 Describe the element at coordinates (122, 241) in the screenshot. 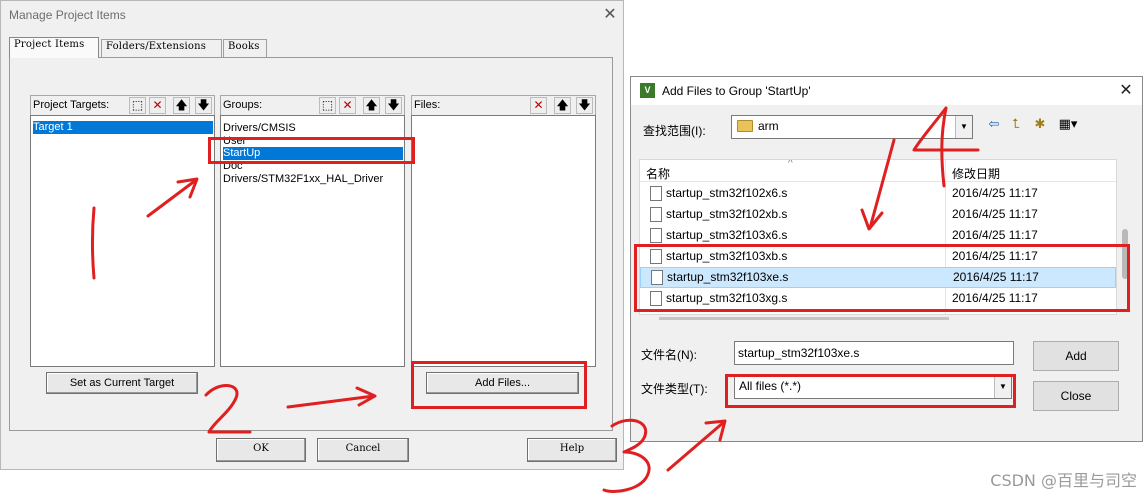

I see `targets-list: Target 1` at that location.